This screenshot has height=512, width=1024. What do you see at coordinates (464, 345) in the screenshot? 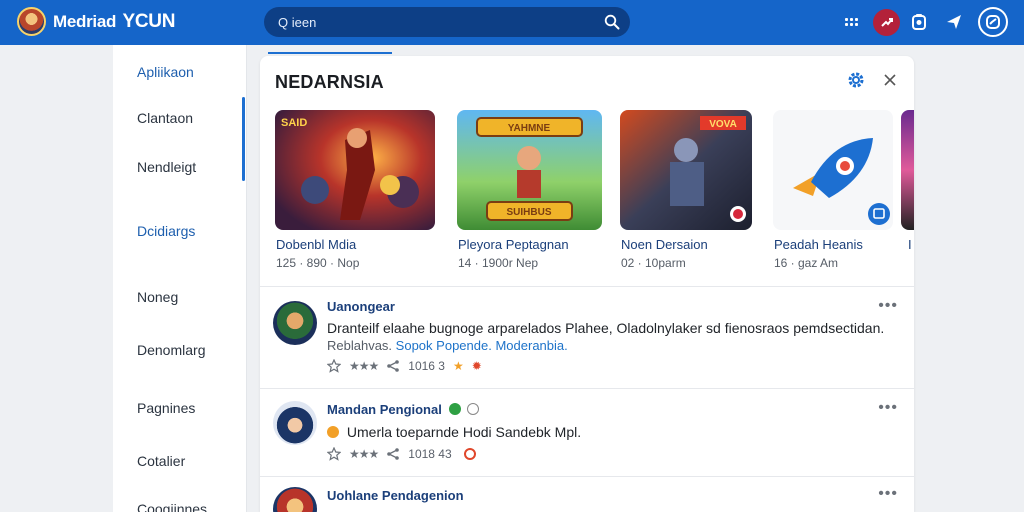
I see `tag-link: Popende.` at bounding box center [464, 345].